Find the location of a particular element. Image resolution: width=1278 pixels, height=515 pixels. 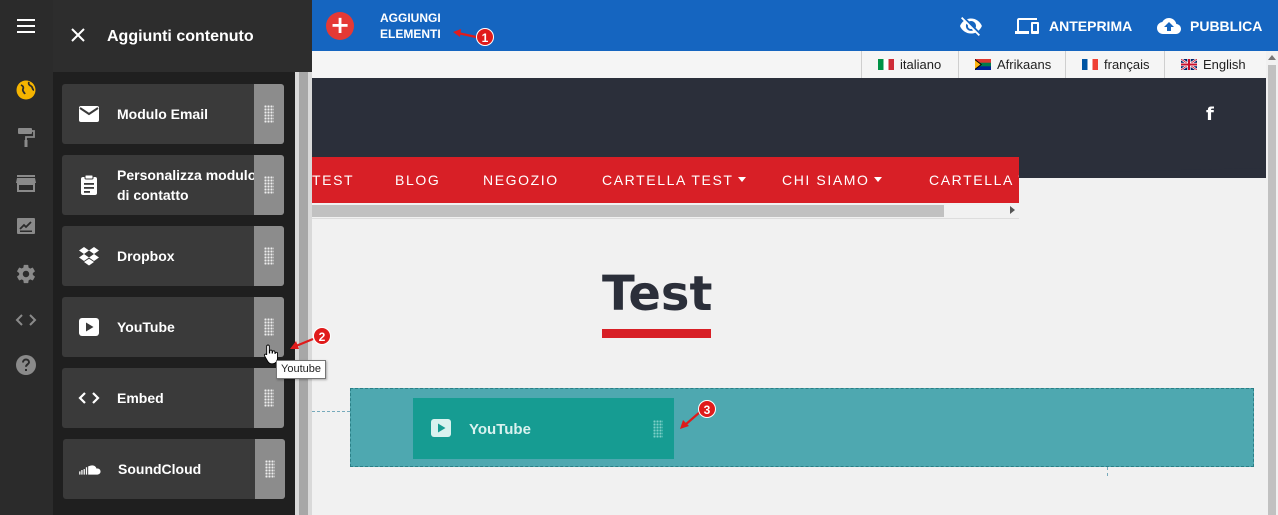

callout-badge-2: 2 is located at coordinates (322, 336).